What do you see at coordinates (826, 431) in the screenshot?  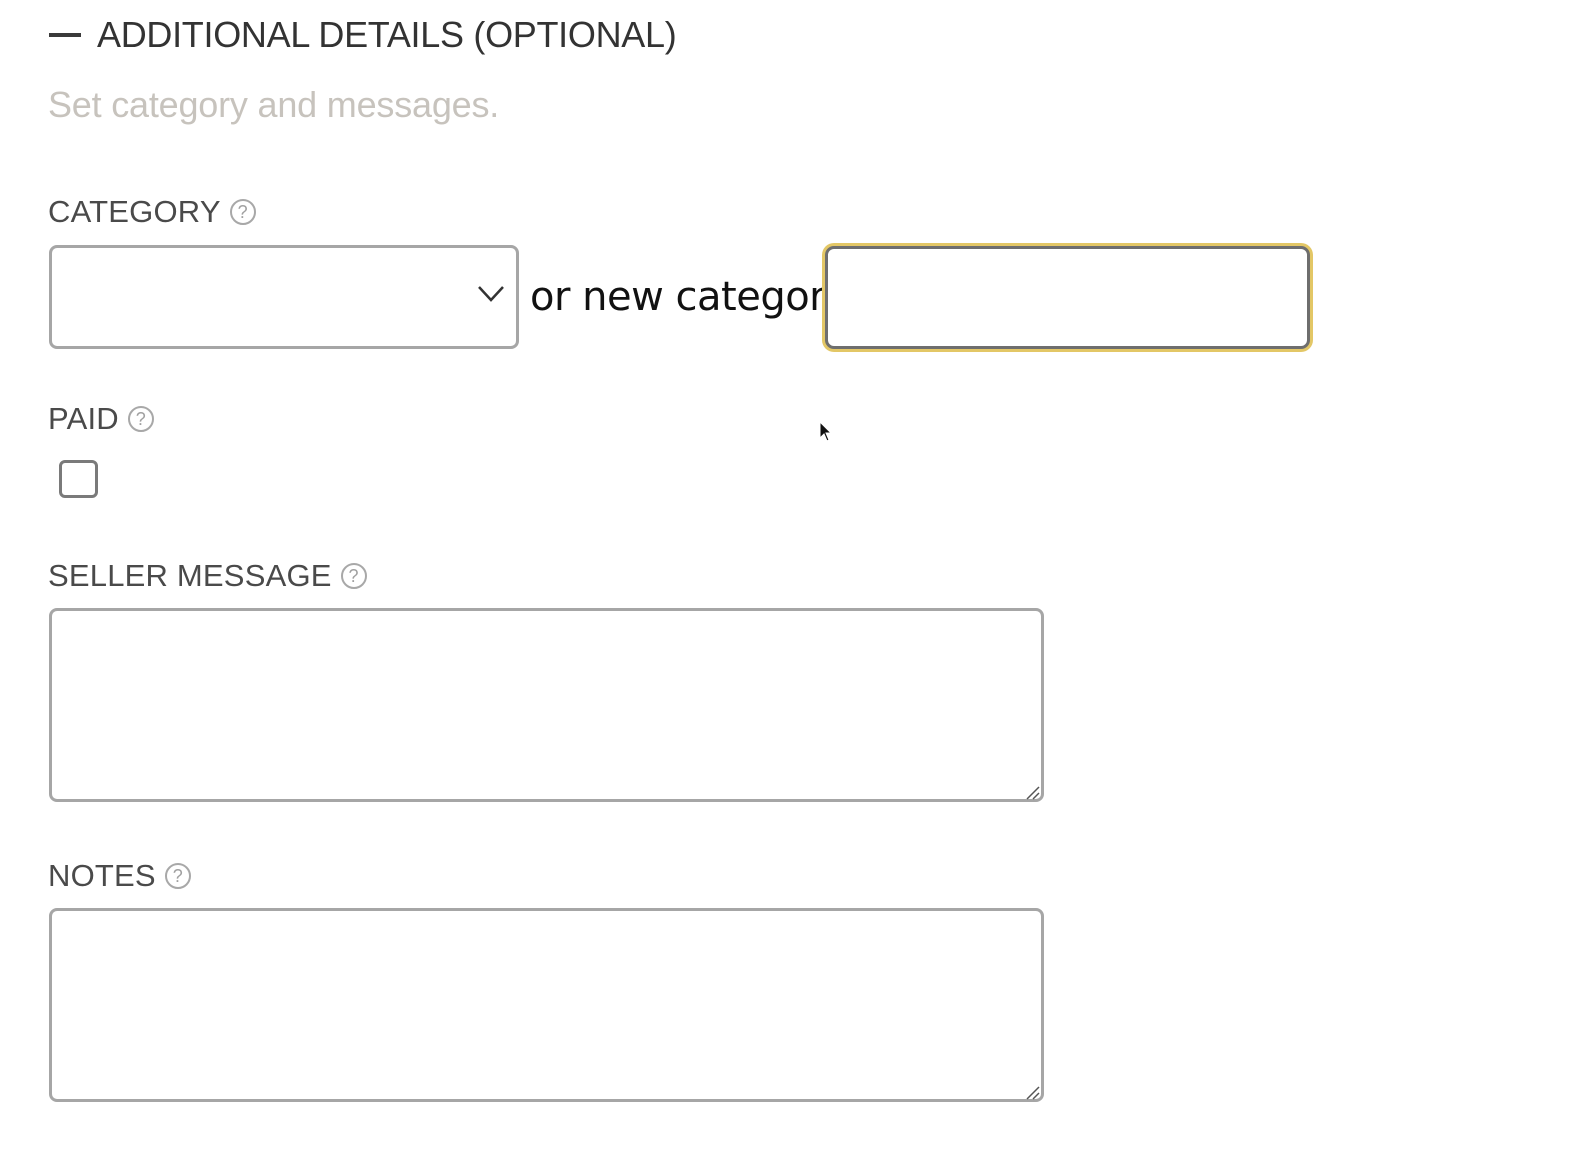 I see `mouse-pointer-icon` at bounding box center [826, 431].